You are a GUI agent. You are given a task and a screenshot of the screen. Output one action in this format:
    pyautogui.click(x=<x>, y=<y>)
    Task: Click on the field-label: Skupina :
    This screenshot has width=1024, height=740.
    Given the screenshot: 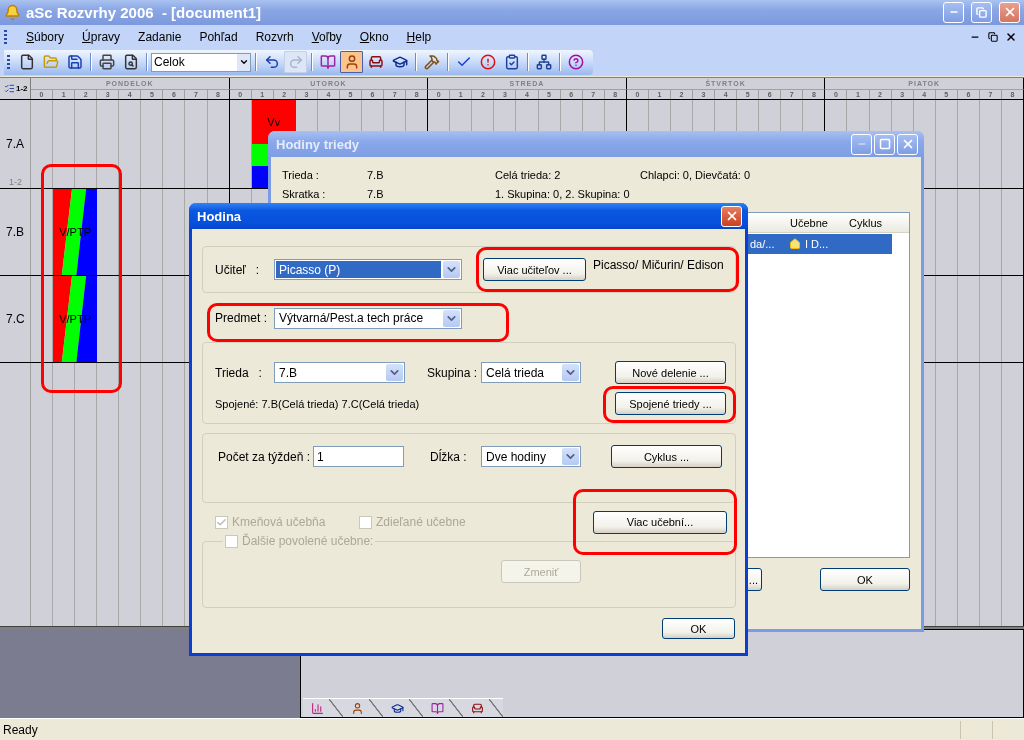 What is the action you would take?
    pyautogui.click(x=453, y=372)
    